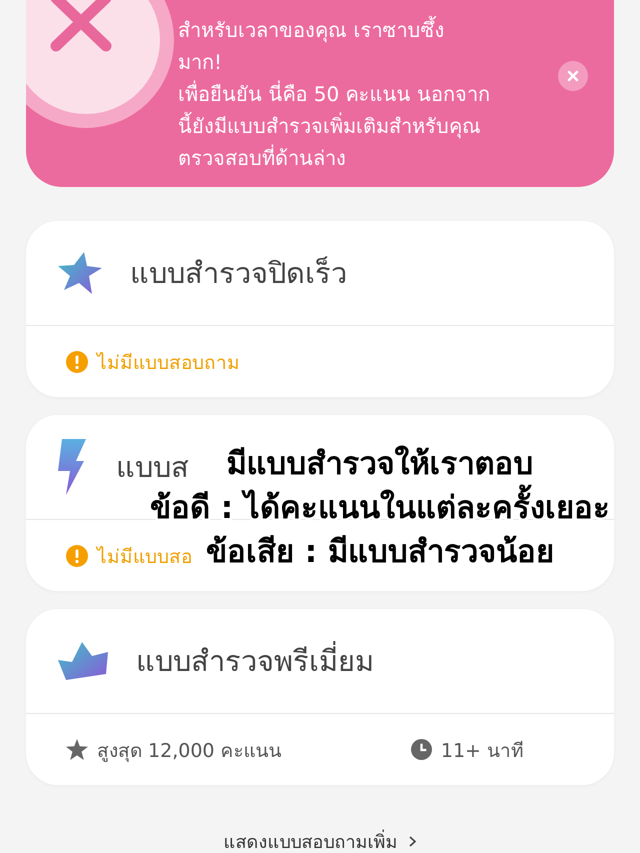 This screenshot has height=853, width=640. I want to click on show-more-link: แสดงแบบสอบถามเพิ่ม, so click(320, 840).